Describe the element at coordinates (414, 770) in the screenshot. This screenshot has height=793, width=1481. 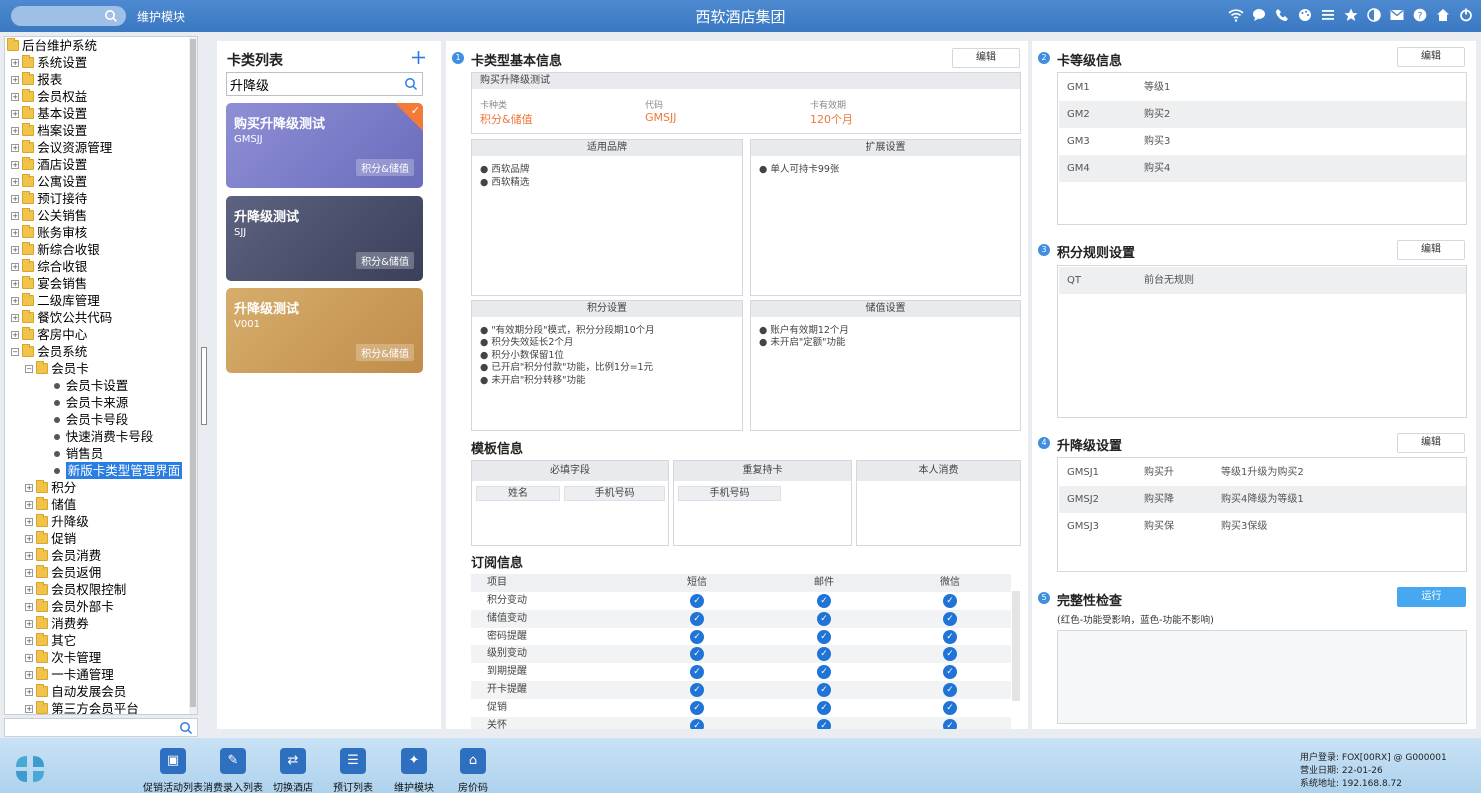
I see `bottom-button: ✦ 维护模块` at that location.